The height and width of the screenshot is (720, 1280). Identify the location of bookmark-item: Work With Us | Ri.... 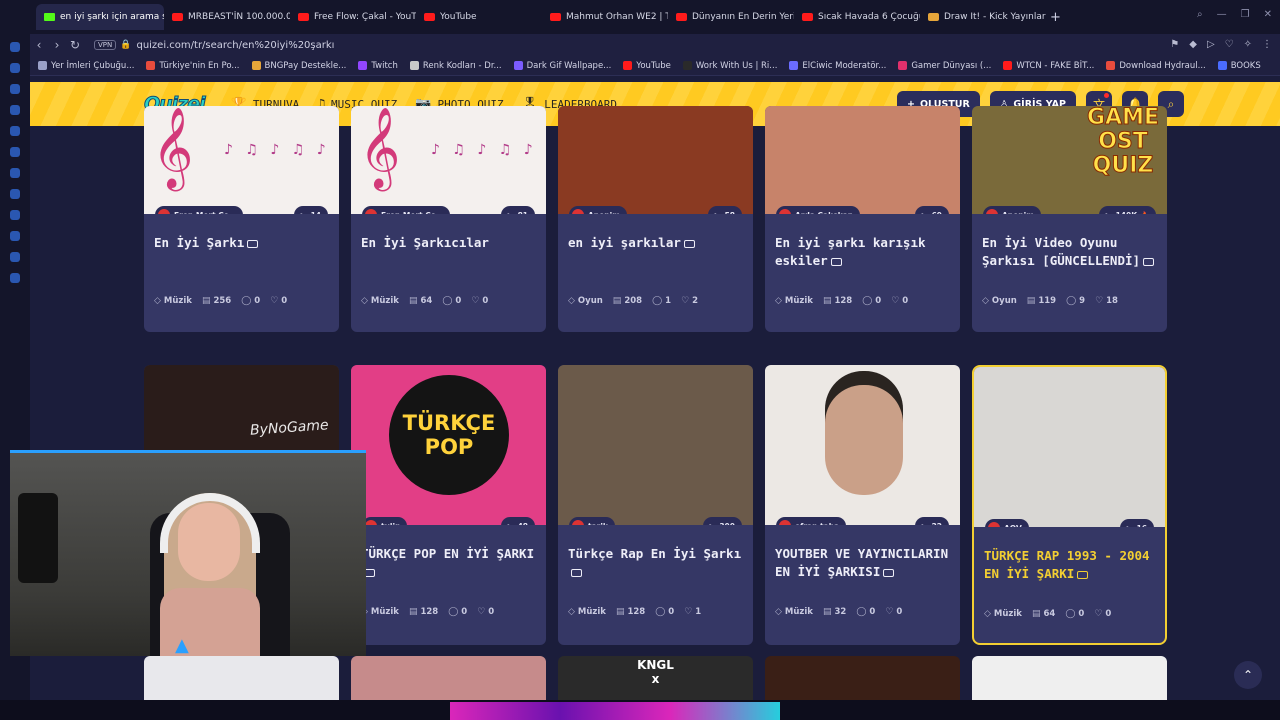
(729, 66).